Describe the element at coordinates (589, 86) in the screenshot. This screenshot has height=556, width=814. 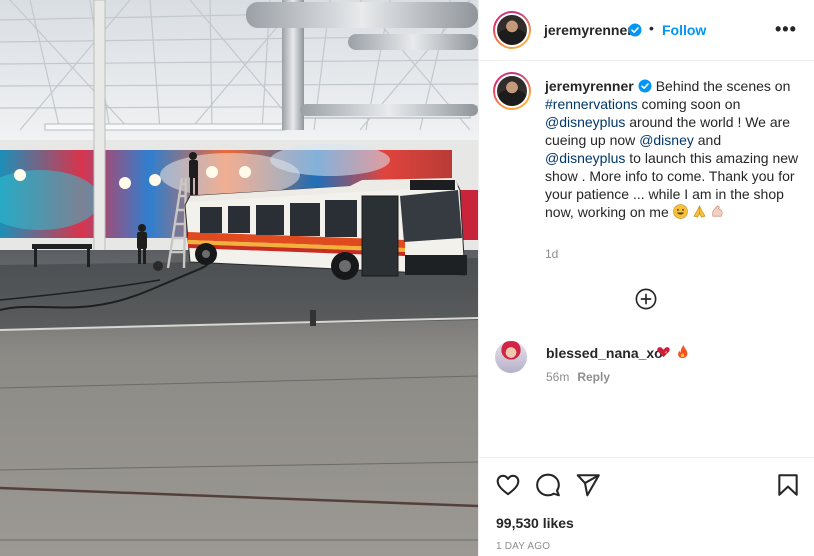
I see `caption-author-username: jeremyrenner` at that location.